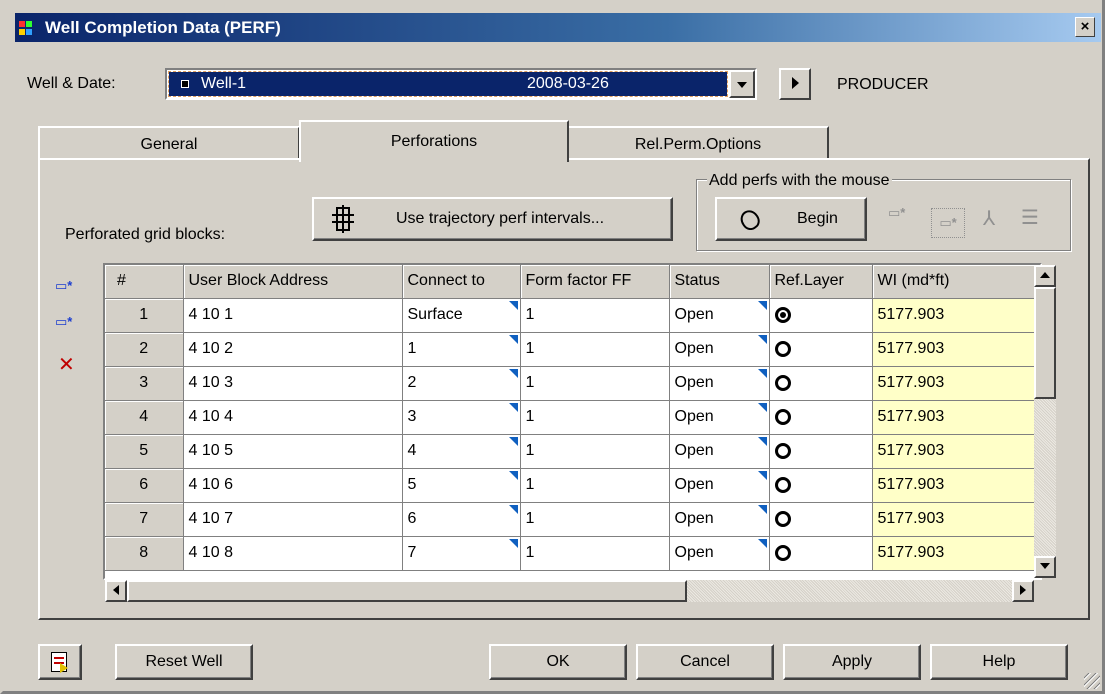  What do you see at coordinates (1045, 421) in the screenshot?
I see `vertical-scrollbar` at bounding box center [1045, 421].